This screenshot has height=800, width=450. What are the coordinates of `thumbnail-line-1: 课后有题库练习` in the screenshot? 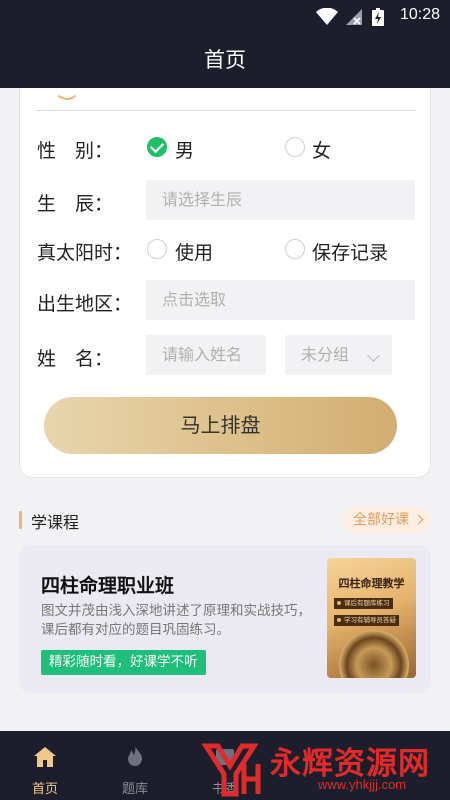 It's located at (363, 603).